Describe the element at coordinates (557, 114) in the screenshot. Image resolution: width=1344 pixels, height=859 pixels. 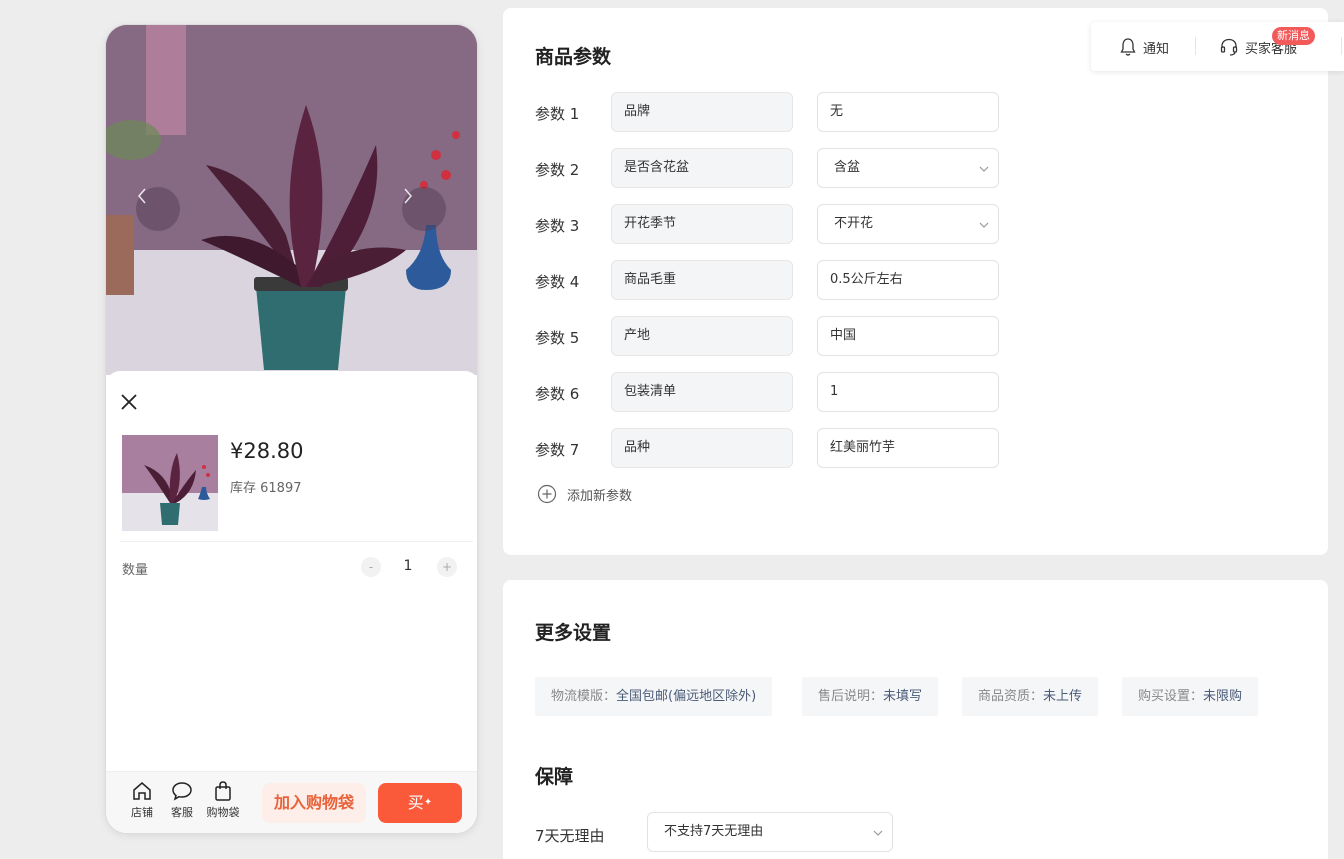
I see `param-label: 参数 1` at that location.